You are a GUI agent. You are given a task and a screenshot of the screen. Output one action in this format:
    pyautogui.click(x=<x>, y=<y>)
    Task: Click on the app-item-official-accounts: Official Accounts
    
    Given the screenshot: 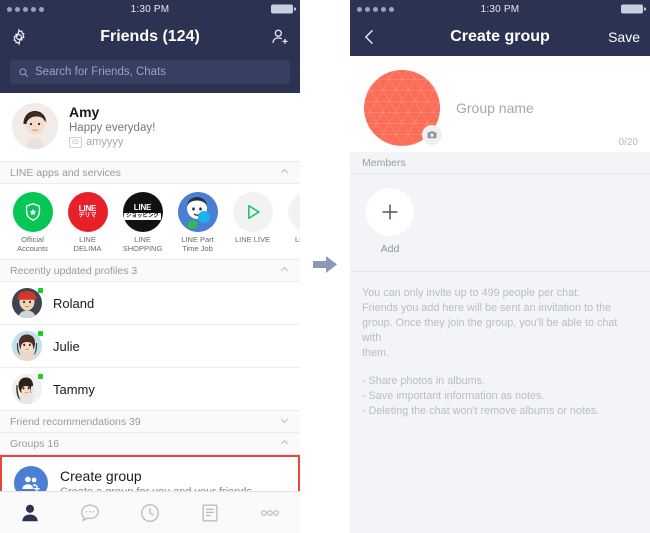 What is the action you would take?
    pyautogui.click(x=32, y=222)
    